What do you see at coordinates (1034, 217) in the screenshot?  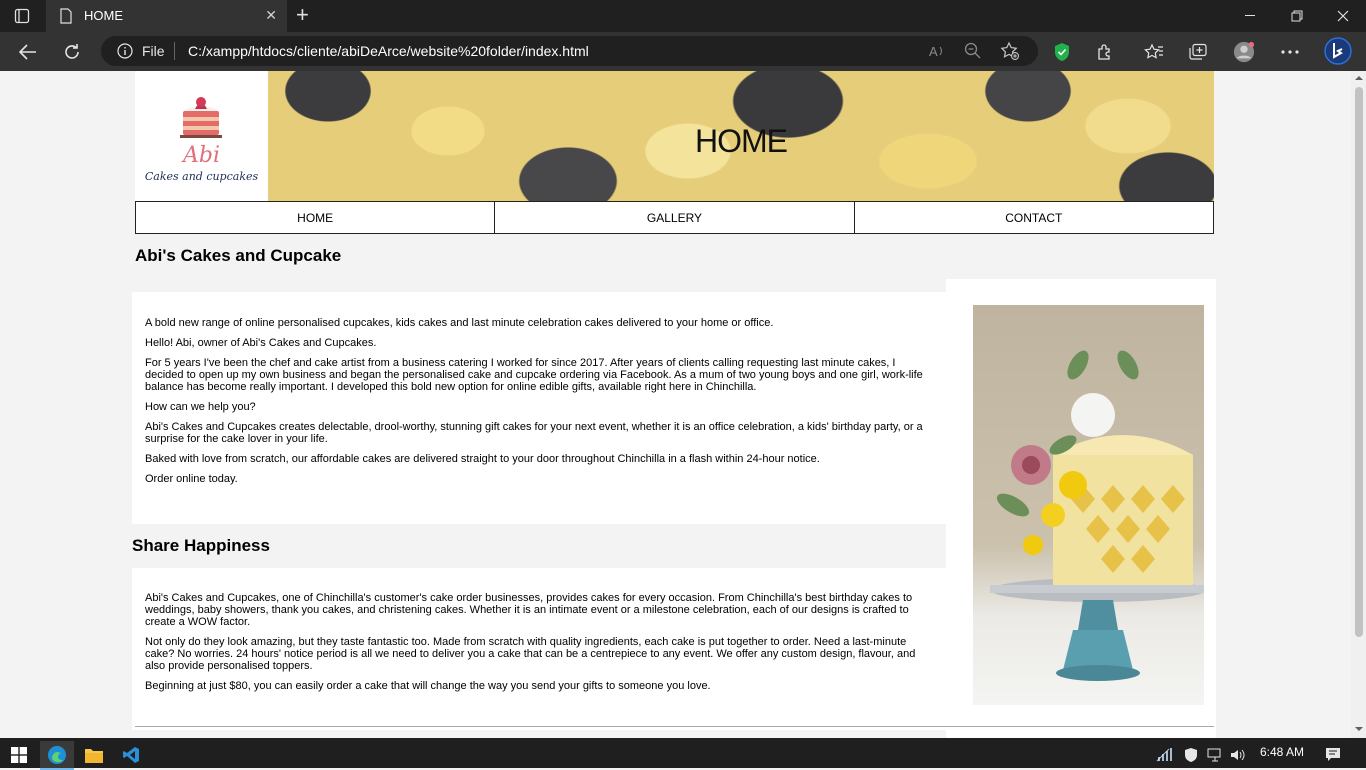 I see `nav-contact-link: CONTACT` at bounding box center [1034, 217].